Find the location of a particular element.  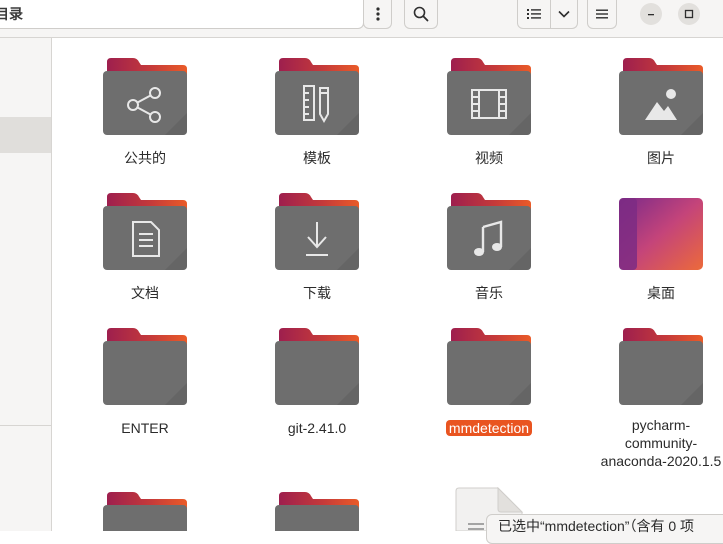

folder-item-pycharm: pycharm- community- anaconda-2020.1.5 is located at coordinates (654, 398).